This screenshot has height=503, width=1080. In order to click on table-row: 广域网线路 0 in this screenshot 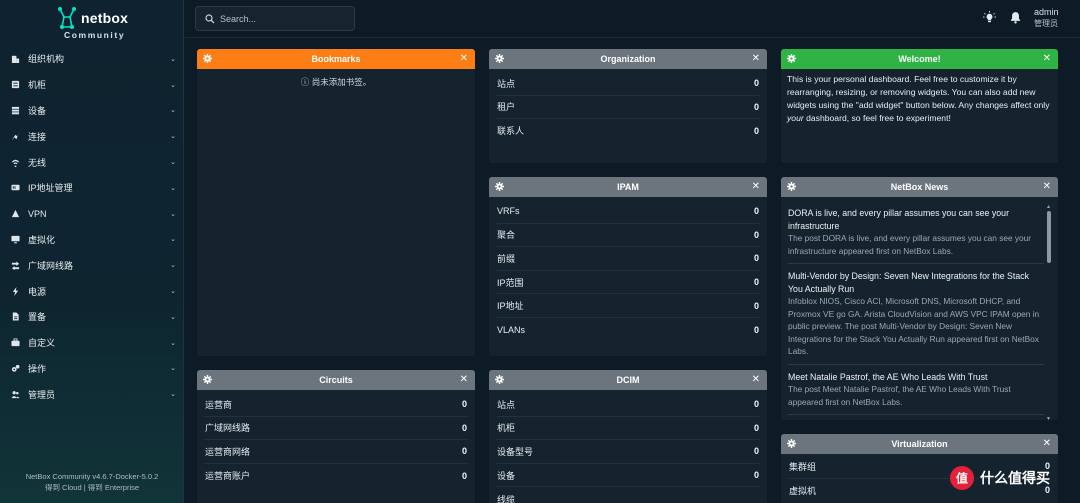, I will do `click(336, 429)`.